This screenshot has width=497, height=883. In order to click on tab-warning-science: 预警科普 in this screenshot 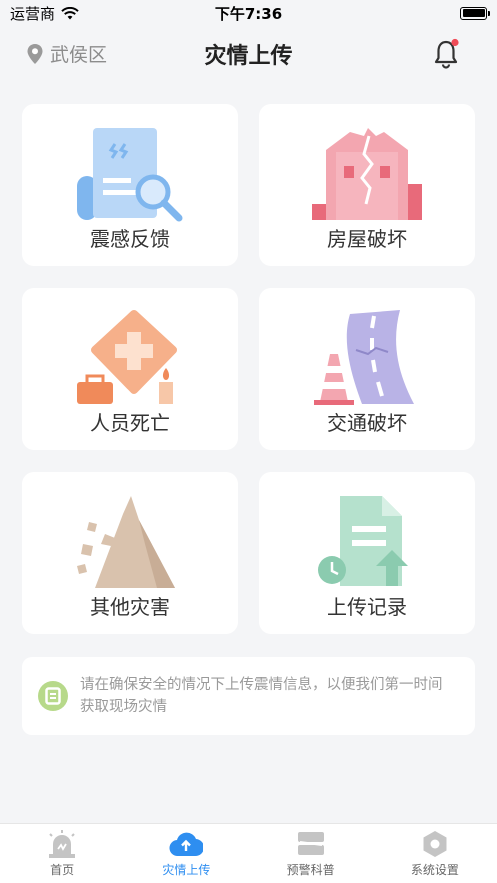, I will do `click(311, 853)`.